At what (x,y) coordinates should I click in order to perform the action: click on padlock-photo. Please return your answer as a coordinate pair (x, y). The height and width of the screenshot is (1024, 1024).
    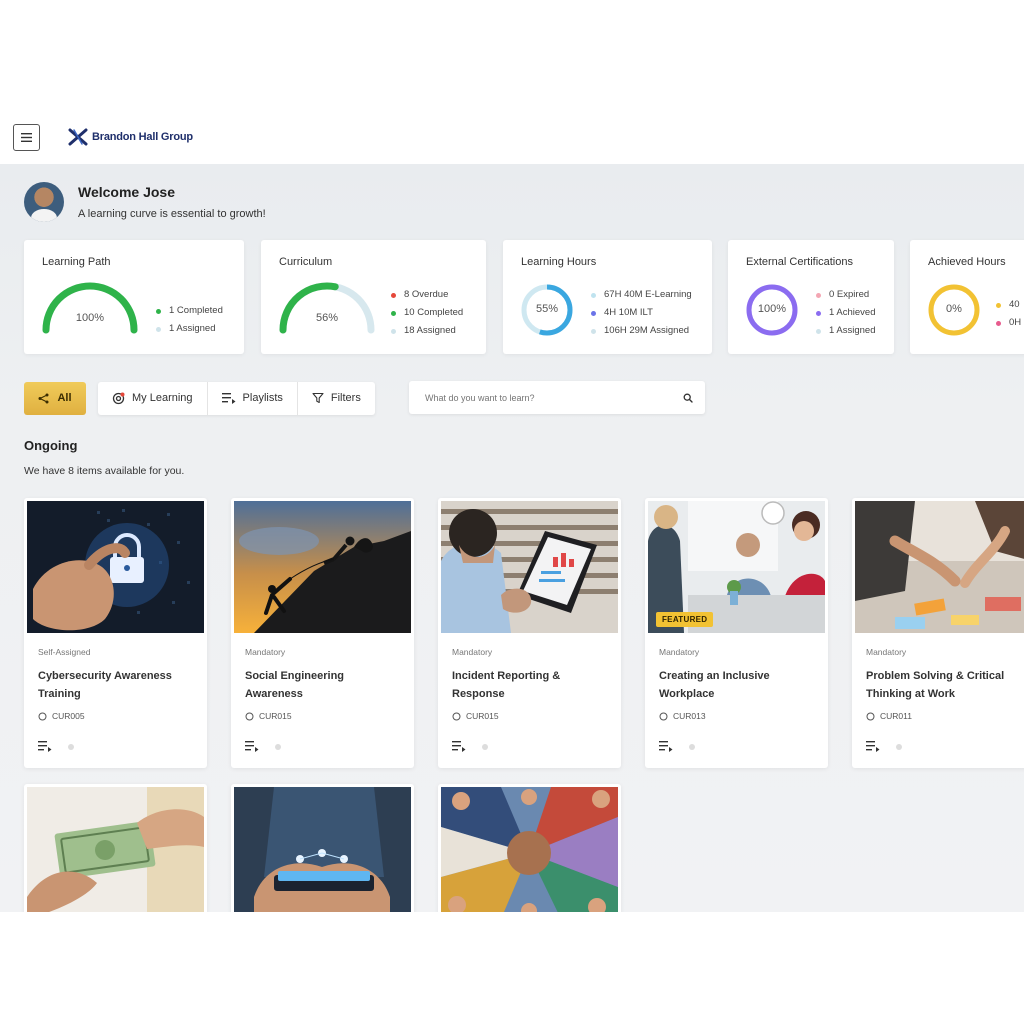
    Looking at the image, I should click on (115, 567).